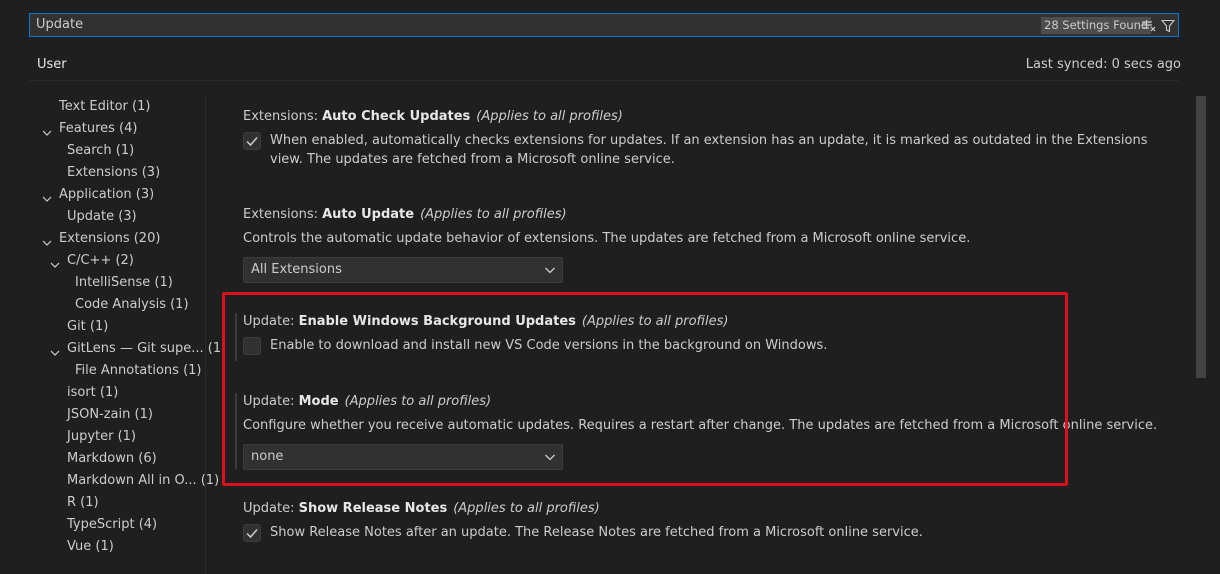 The image size is (1220, 574). What do you see at coordinates (1168, 26) in the screenshot?
I see `filter-icon` at bounding box center [1168, 26].